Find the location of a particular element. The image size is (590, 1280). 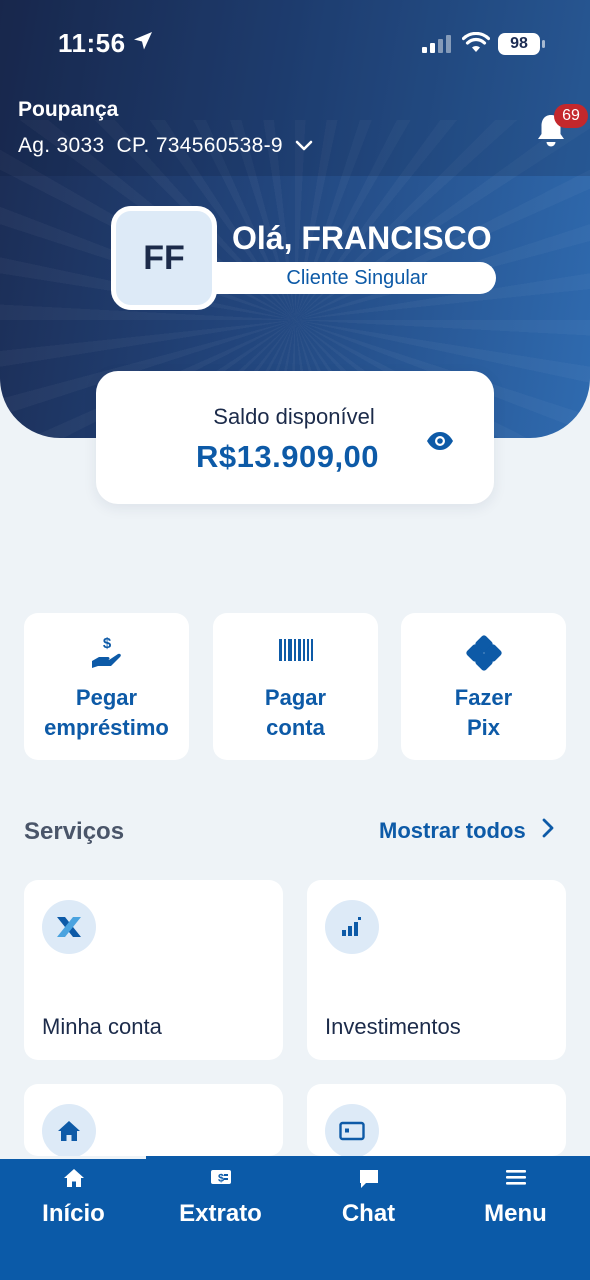

tab-label: Início is located at coordinates (73, 1213).